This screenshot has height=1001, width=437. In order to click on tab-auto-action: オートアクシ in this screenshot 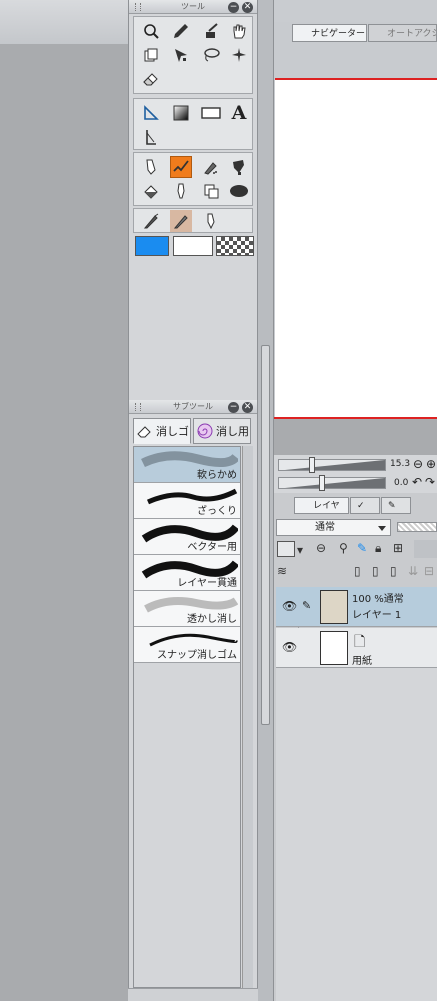, I will do `click(402, 33)`.